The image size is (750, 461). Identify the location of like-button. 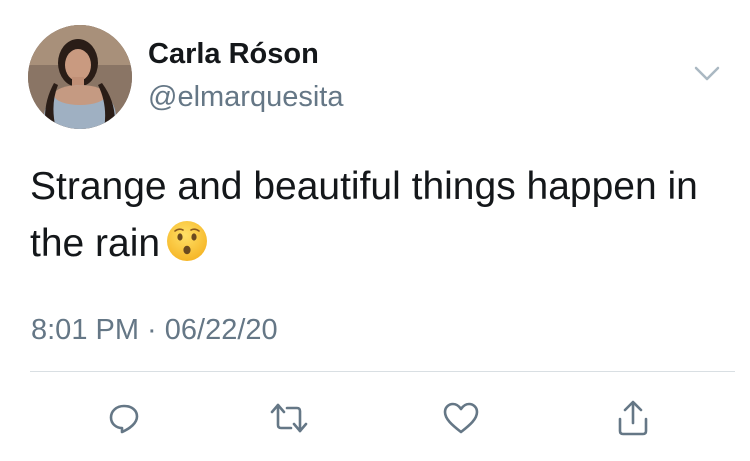
(461, 418).